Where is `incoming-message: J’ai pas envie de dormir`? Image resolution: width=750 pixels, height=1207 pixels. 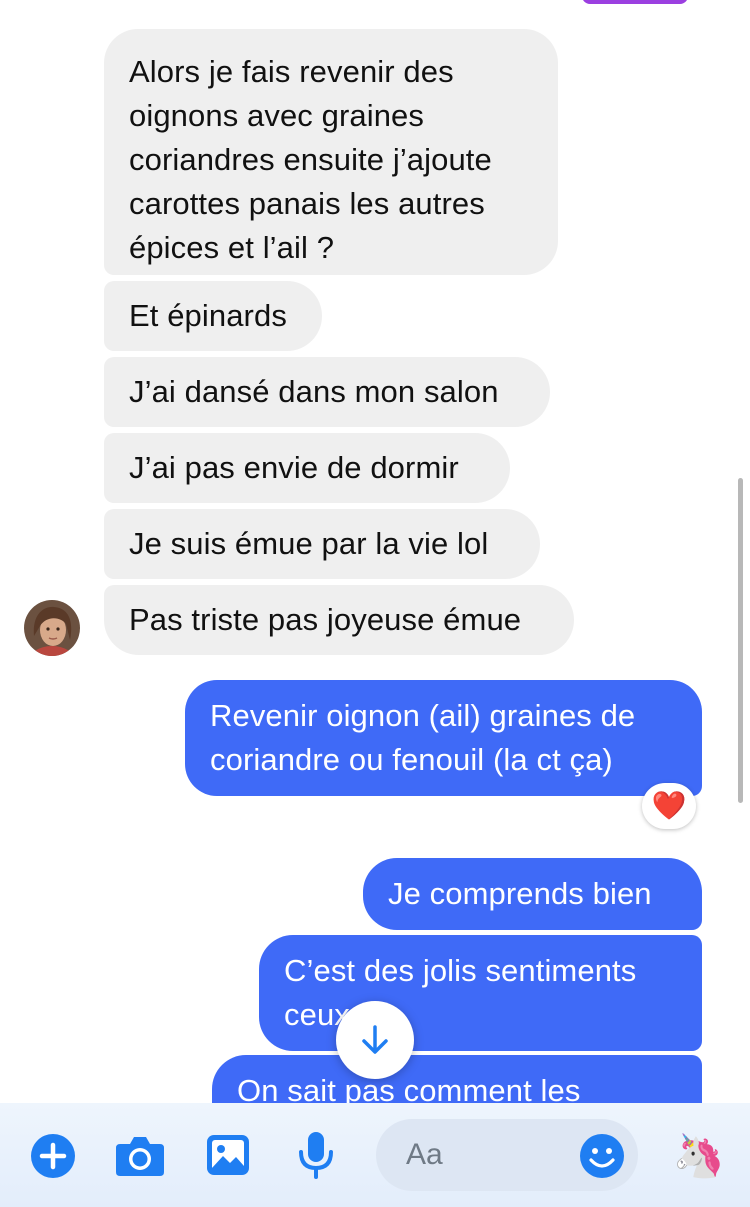
incoming-message: J’ai pas envie de dormir is located at coordinates (307, 468).